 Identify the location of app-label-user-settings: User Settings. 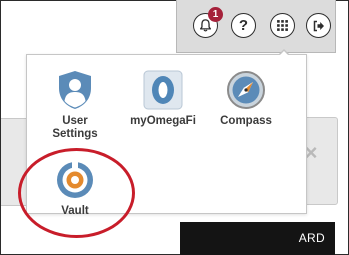
(75, 127).